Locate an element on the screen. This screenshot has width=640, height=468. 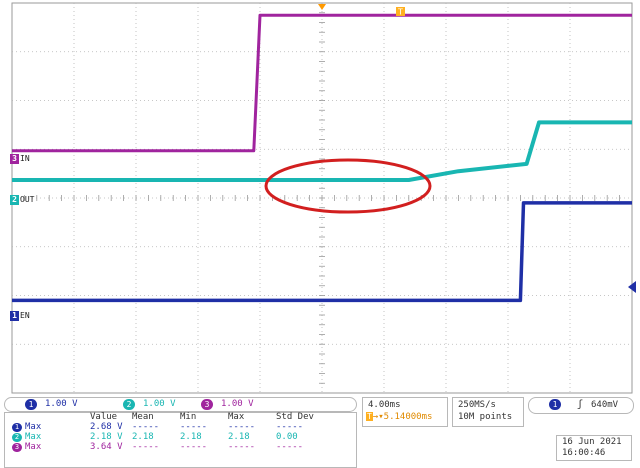
channel-2-chip: 2 is located at coordinates (14, 200).